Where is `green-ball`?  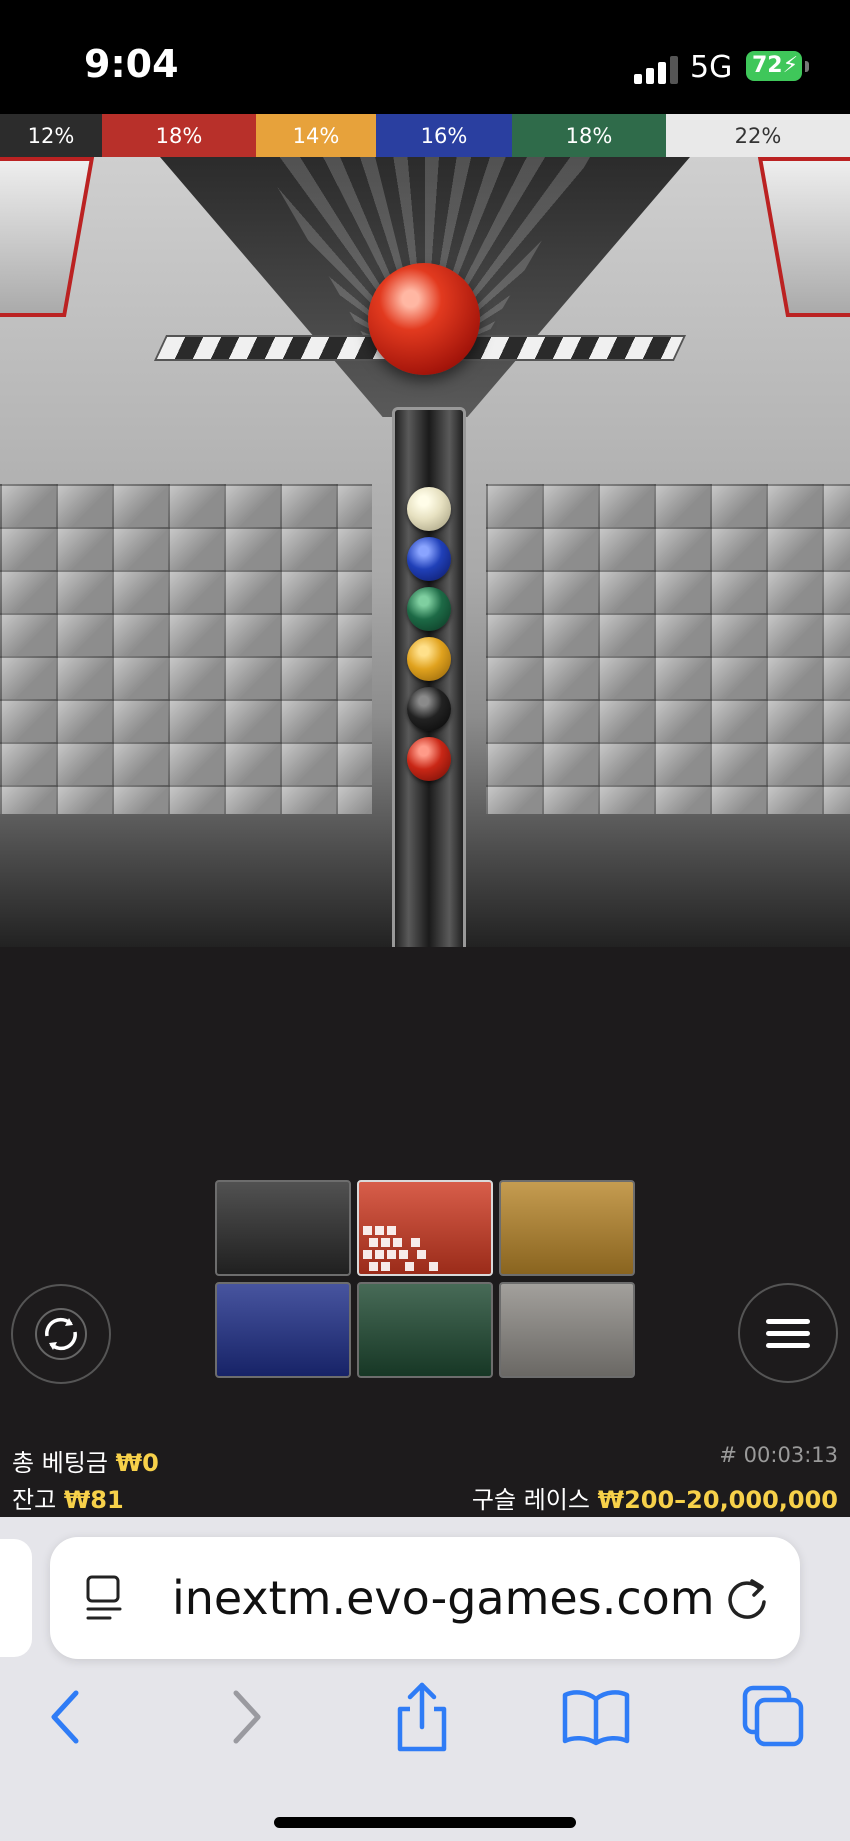
green-ball is located at coordinates (429, 609).